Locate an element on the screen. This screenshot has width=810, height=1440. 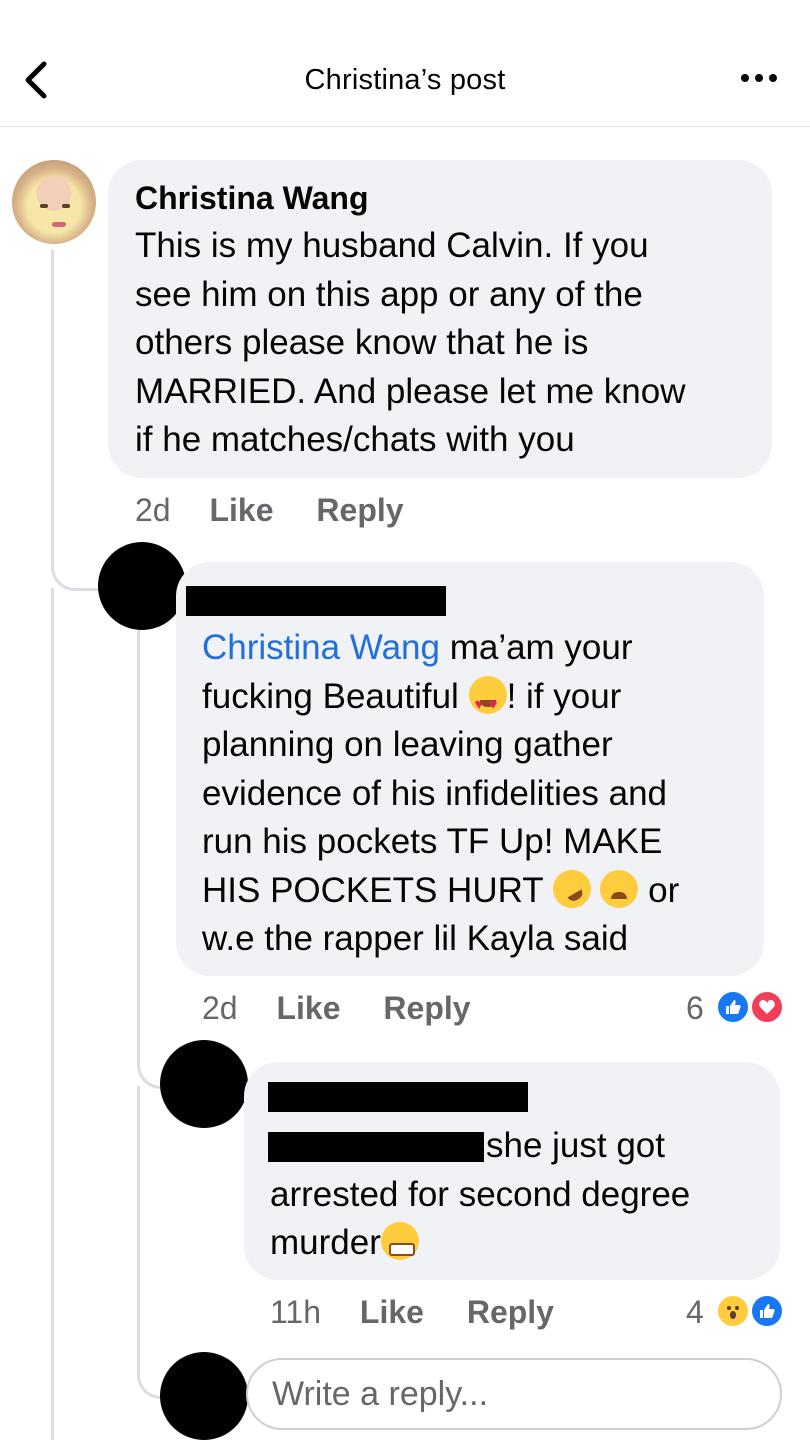
thread-line-main-lower is located at coordinates (52, 1014).